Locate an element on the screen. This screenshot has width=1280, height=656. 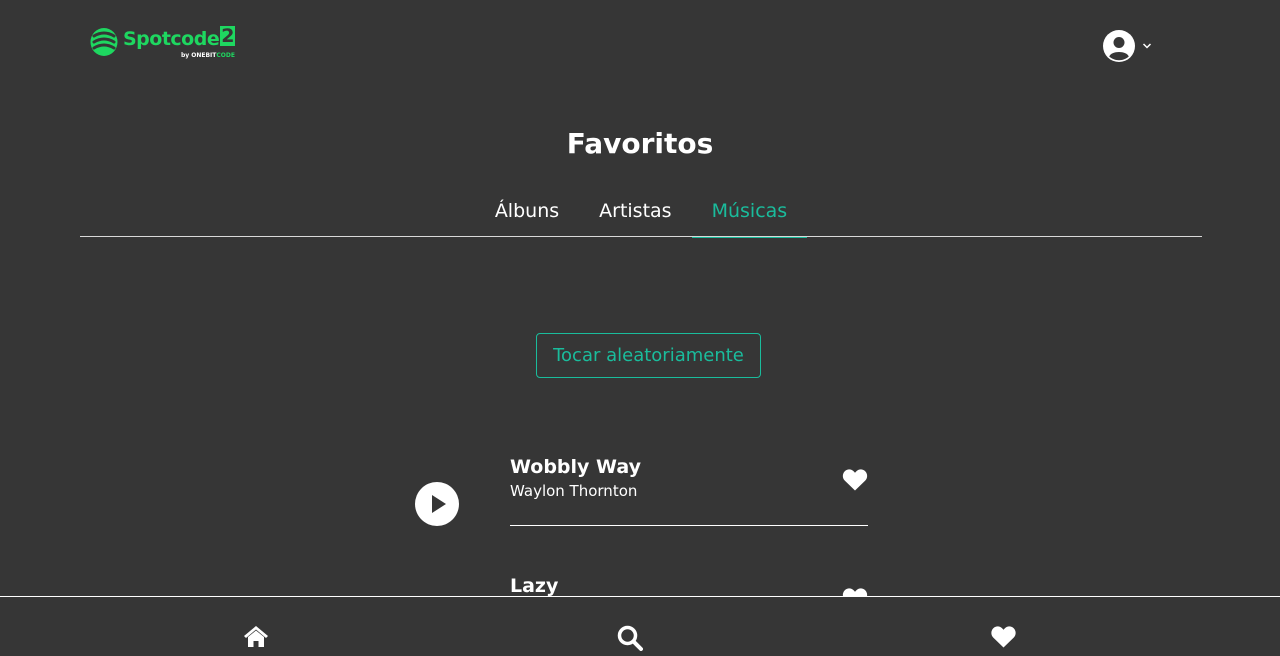
nav-home is located at coordinates (256, 636).